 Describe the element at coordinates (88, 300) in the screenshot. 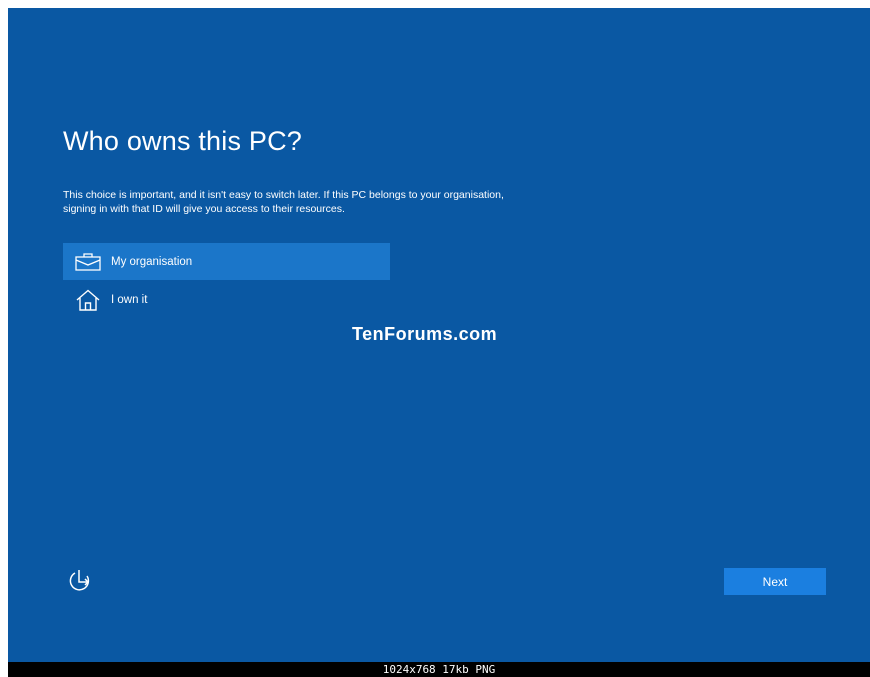

I see `house-icon` at that location.